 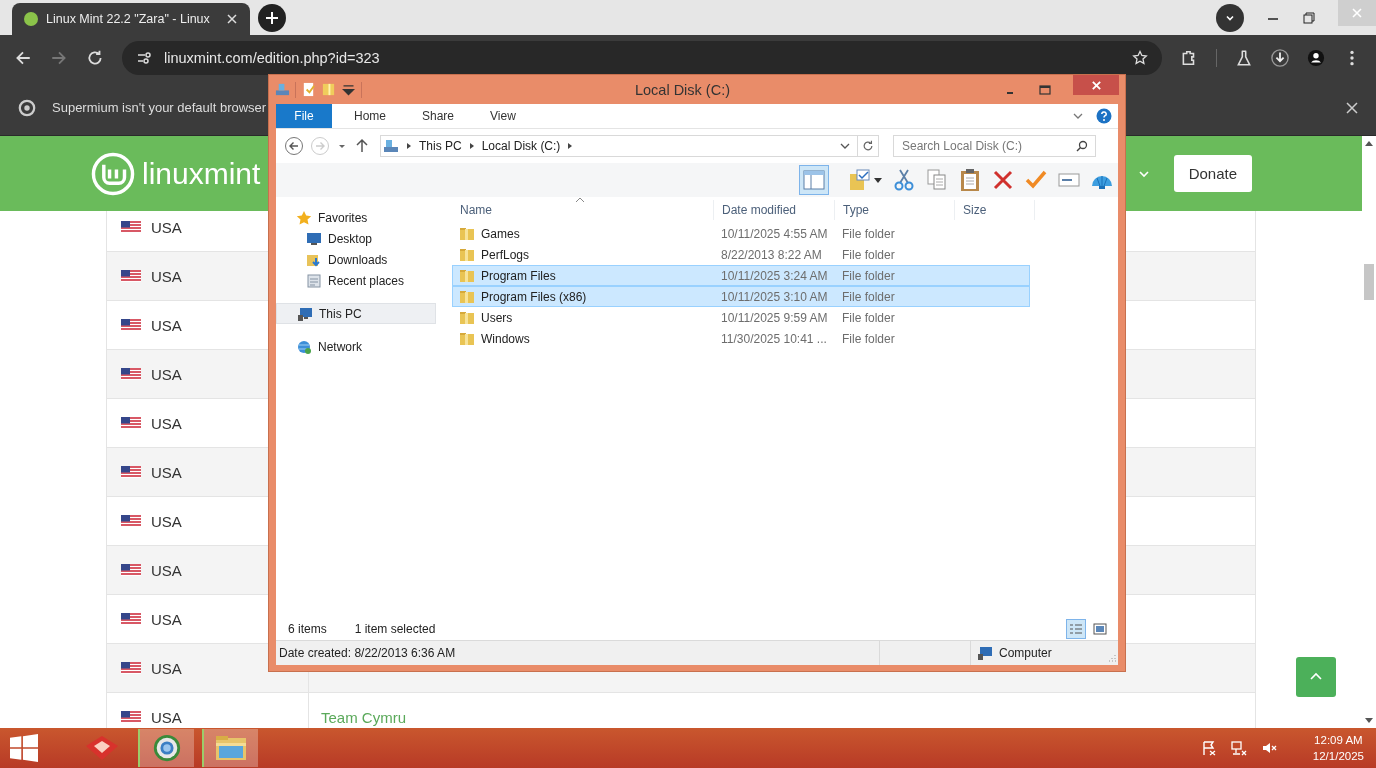 I want to click on file-name: Program Files (x86), so click(x=534, y=296).